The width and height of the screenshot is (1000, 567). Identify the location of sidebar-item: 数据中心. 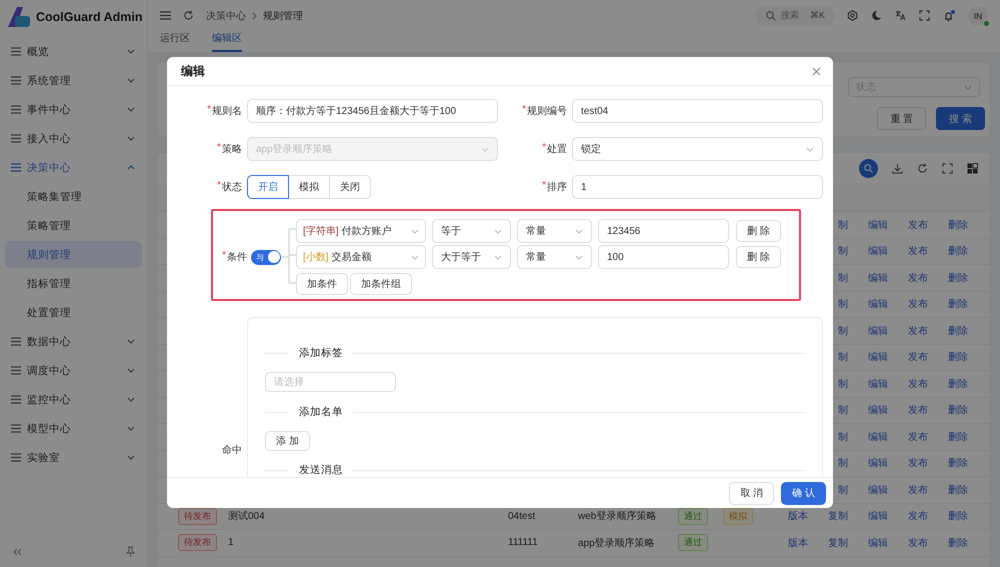
(73, 341).